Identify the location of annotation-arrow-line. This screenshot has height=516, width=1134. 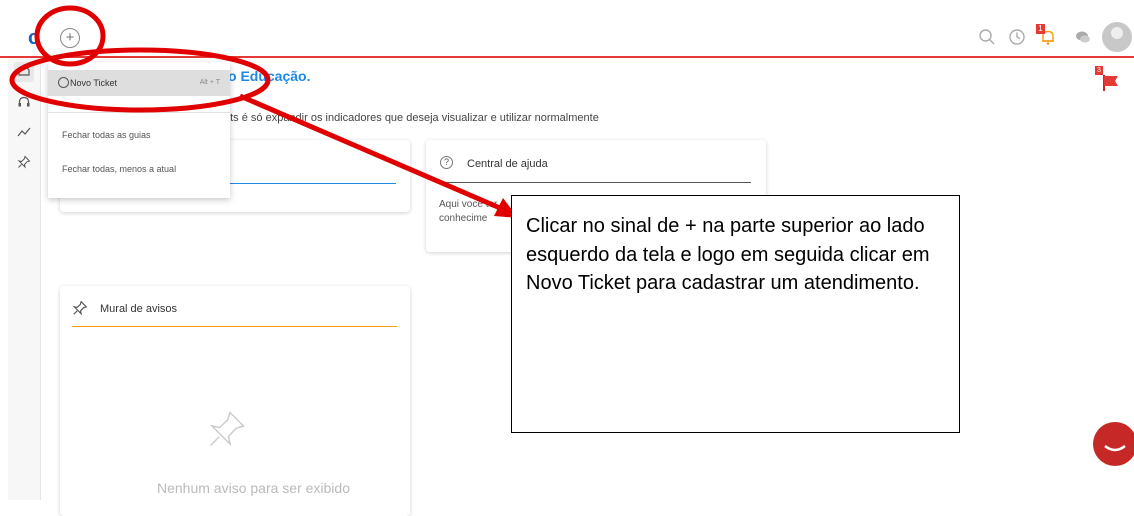
(370, 152).